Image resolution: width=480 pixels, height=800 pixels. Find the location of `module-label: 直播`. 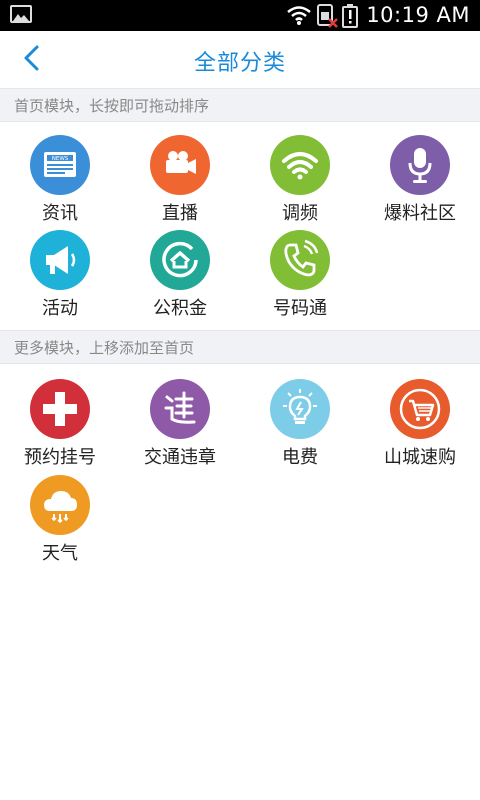

module-label: 直播 is located at coordinates (180, 213).